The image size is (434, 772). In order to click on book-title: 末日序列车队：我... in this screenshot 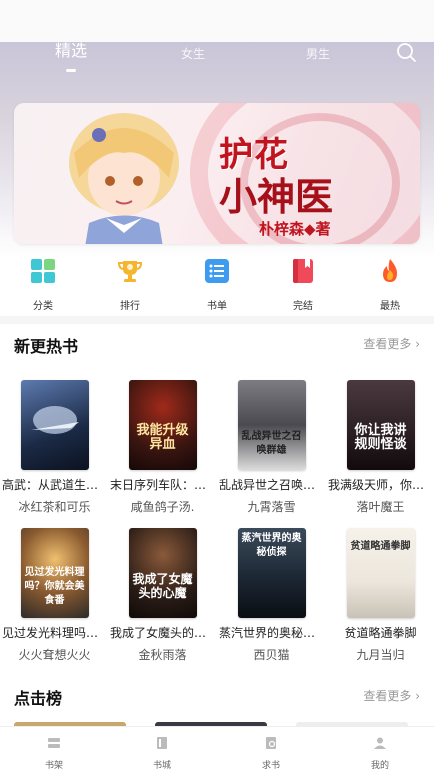, I will do `click(163, 485)`.